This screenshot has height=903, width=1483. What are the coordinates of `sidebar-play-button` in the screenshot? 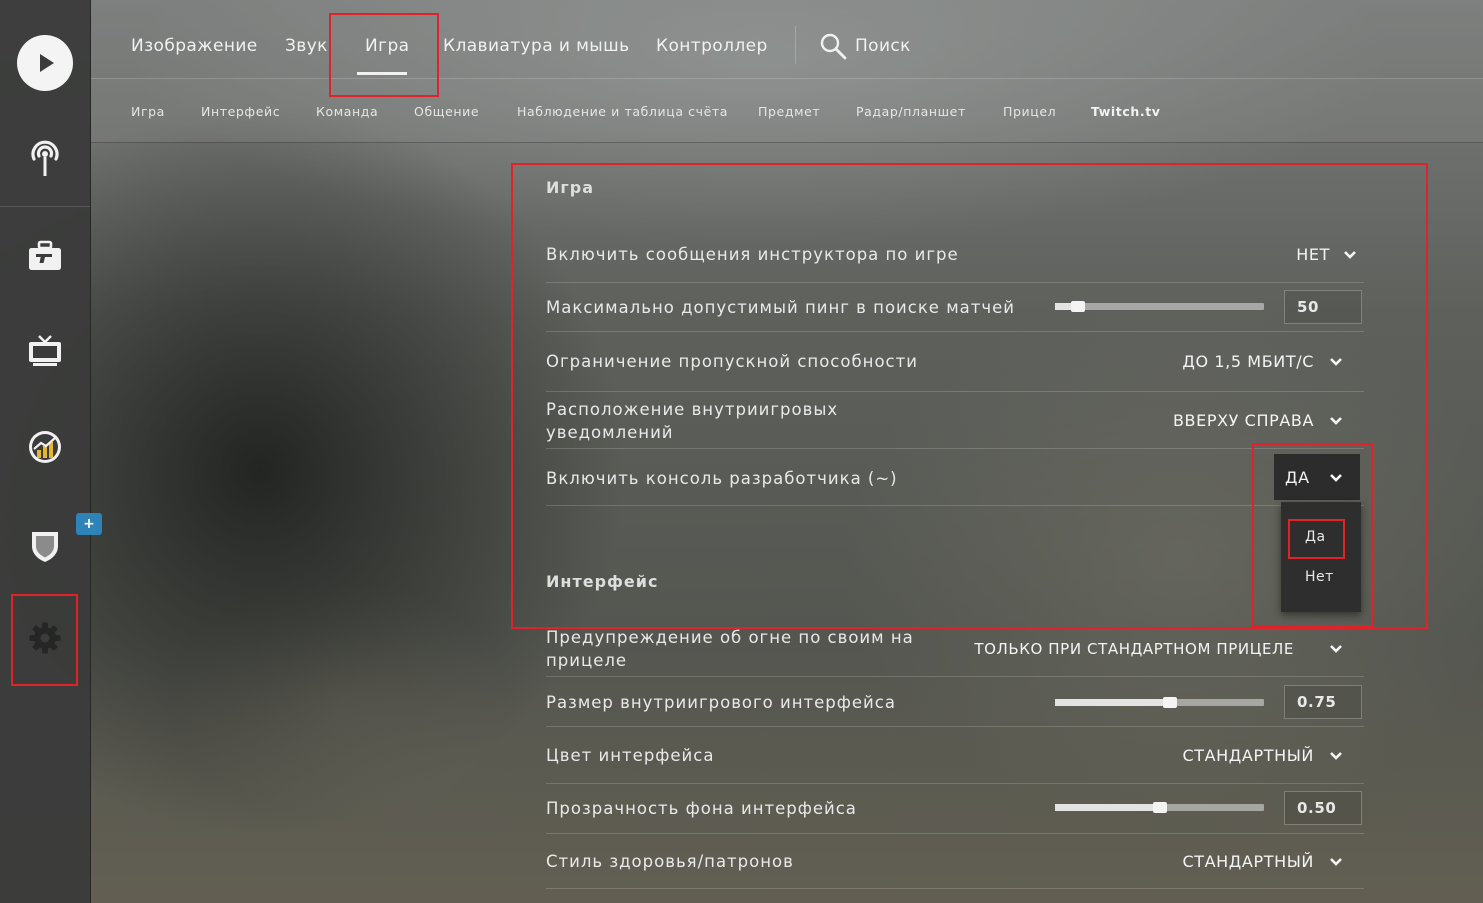 It's located at (45, 63).